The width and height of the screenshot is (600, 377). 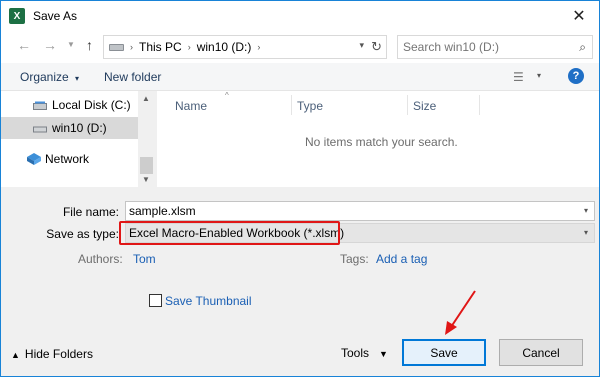 I want to click on cancel-button: Cancel, so click(x=541, y=352).